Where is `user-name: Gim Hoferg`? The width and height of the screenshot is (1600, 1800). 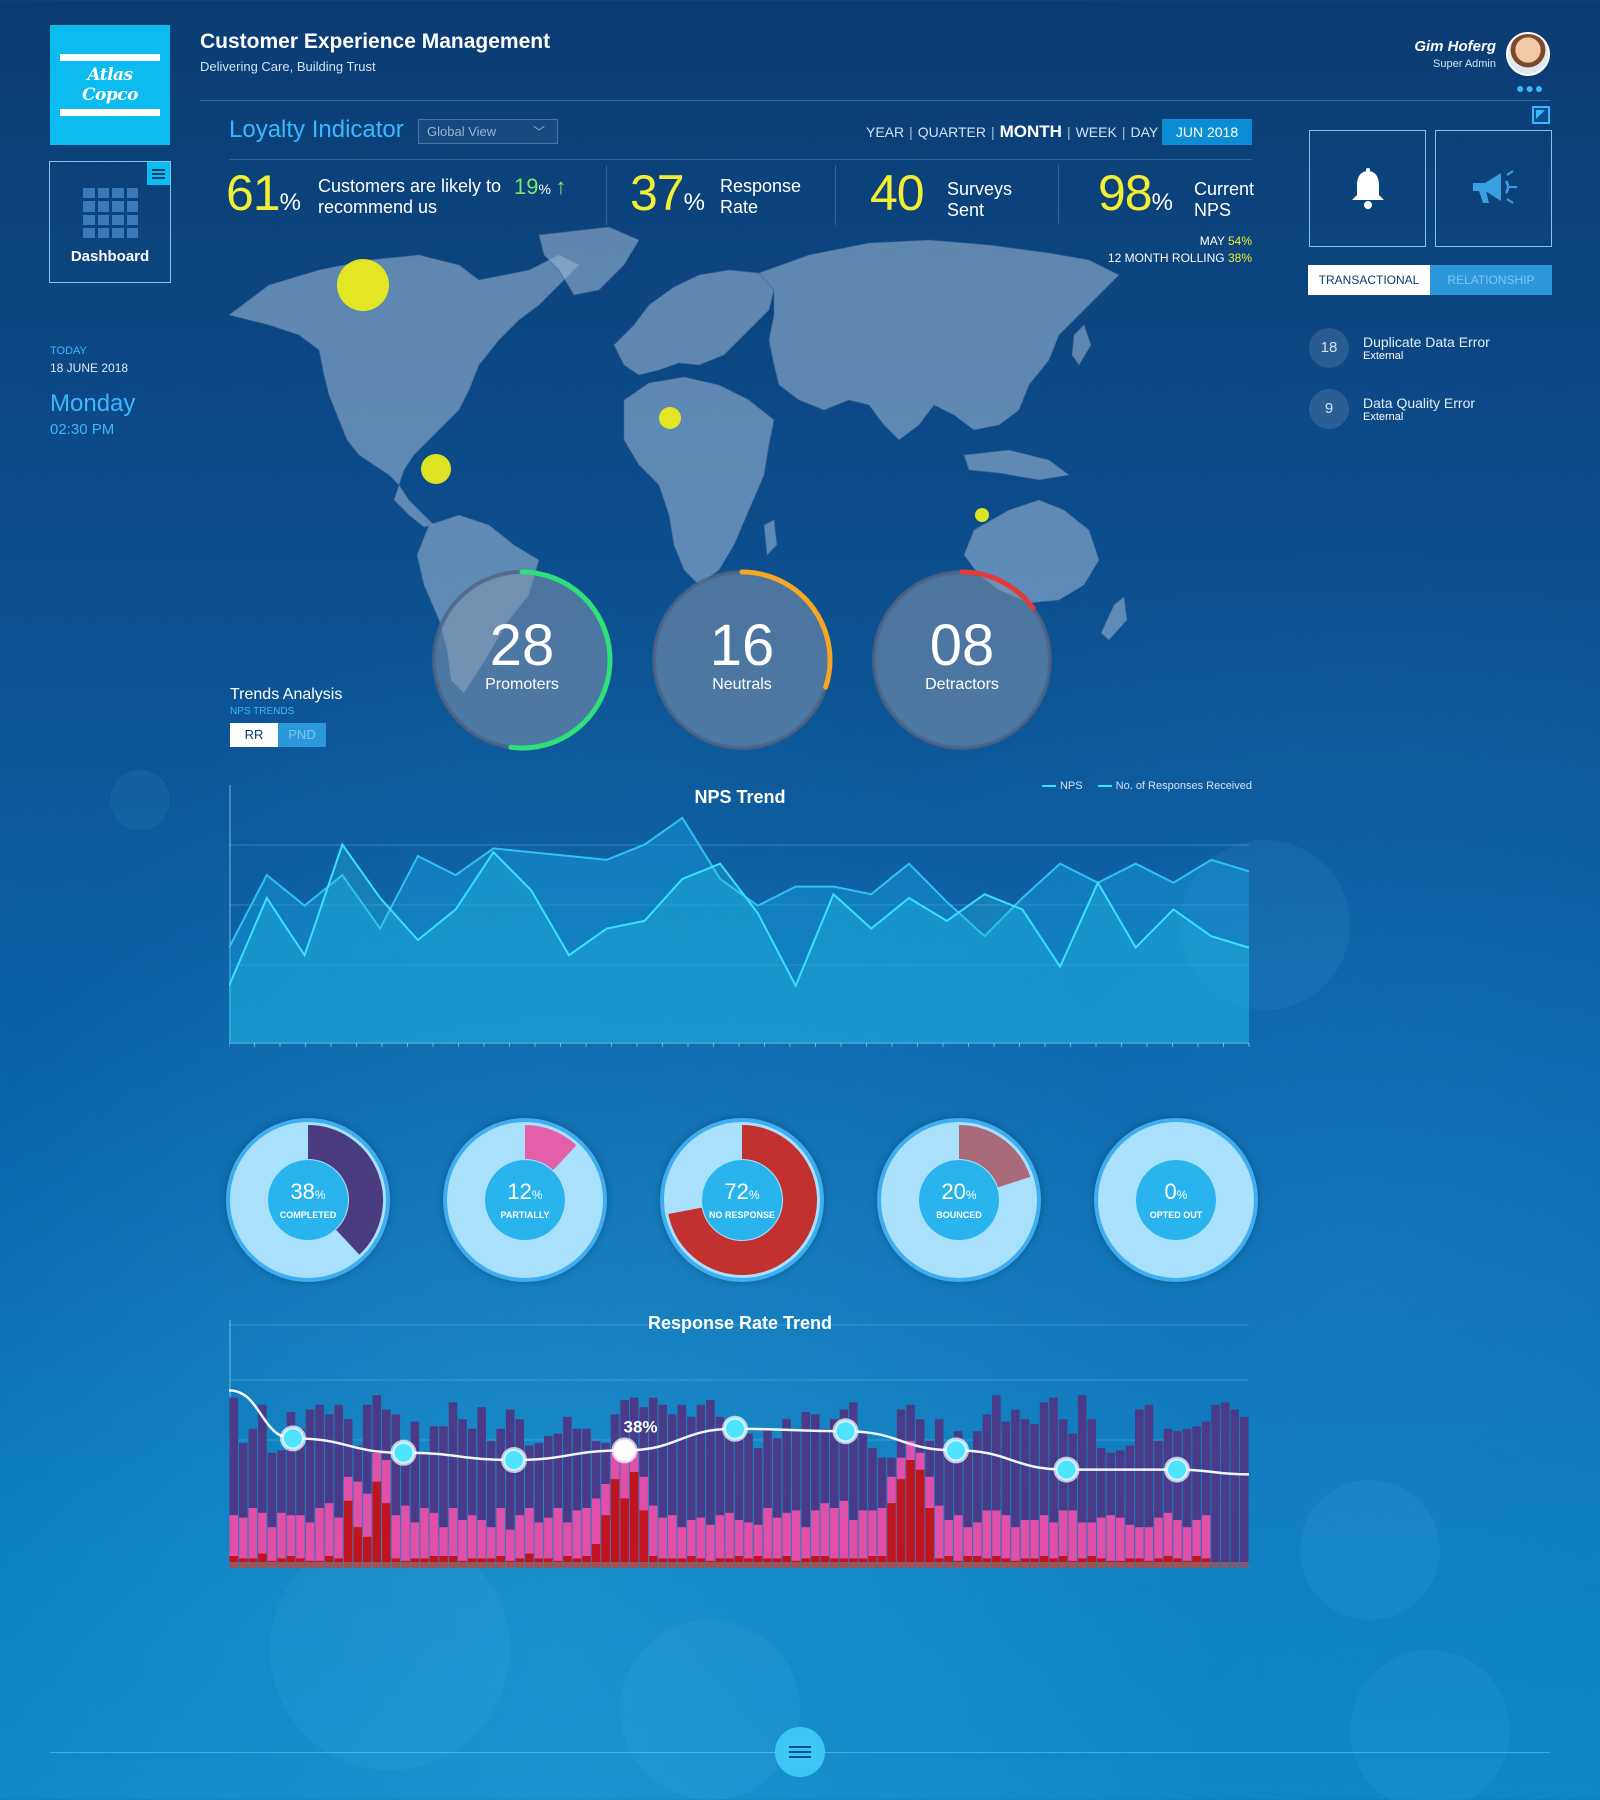
user-name: Gim Hoferg is located at coordinates (1455, 46).